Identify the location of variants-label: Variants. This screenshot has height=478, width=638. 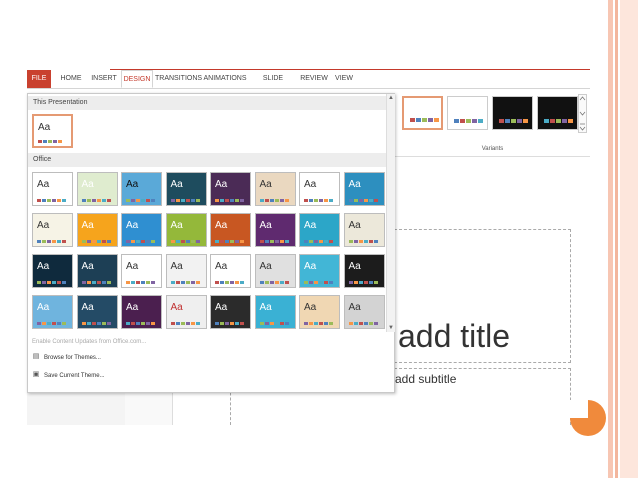
(492, 149).